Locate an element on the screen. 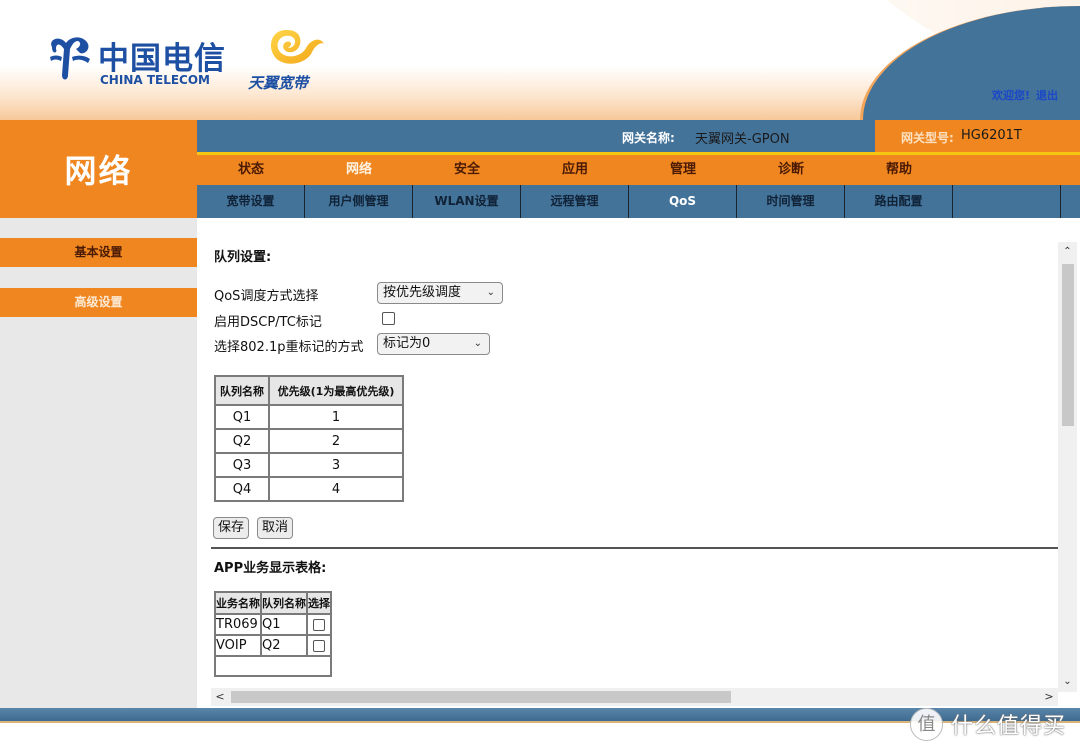 The width and height of the screenshot is (1080, 751). watermark-logo-icon: 值 is located at coordinates (926, 724).